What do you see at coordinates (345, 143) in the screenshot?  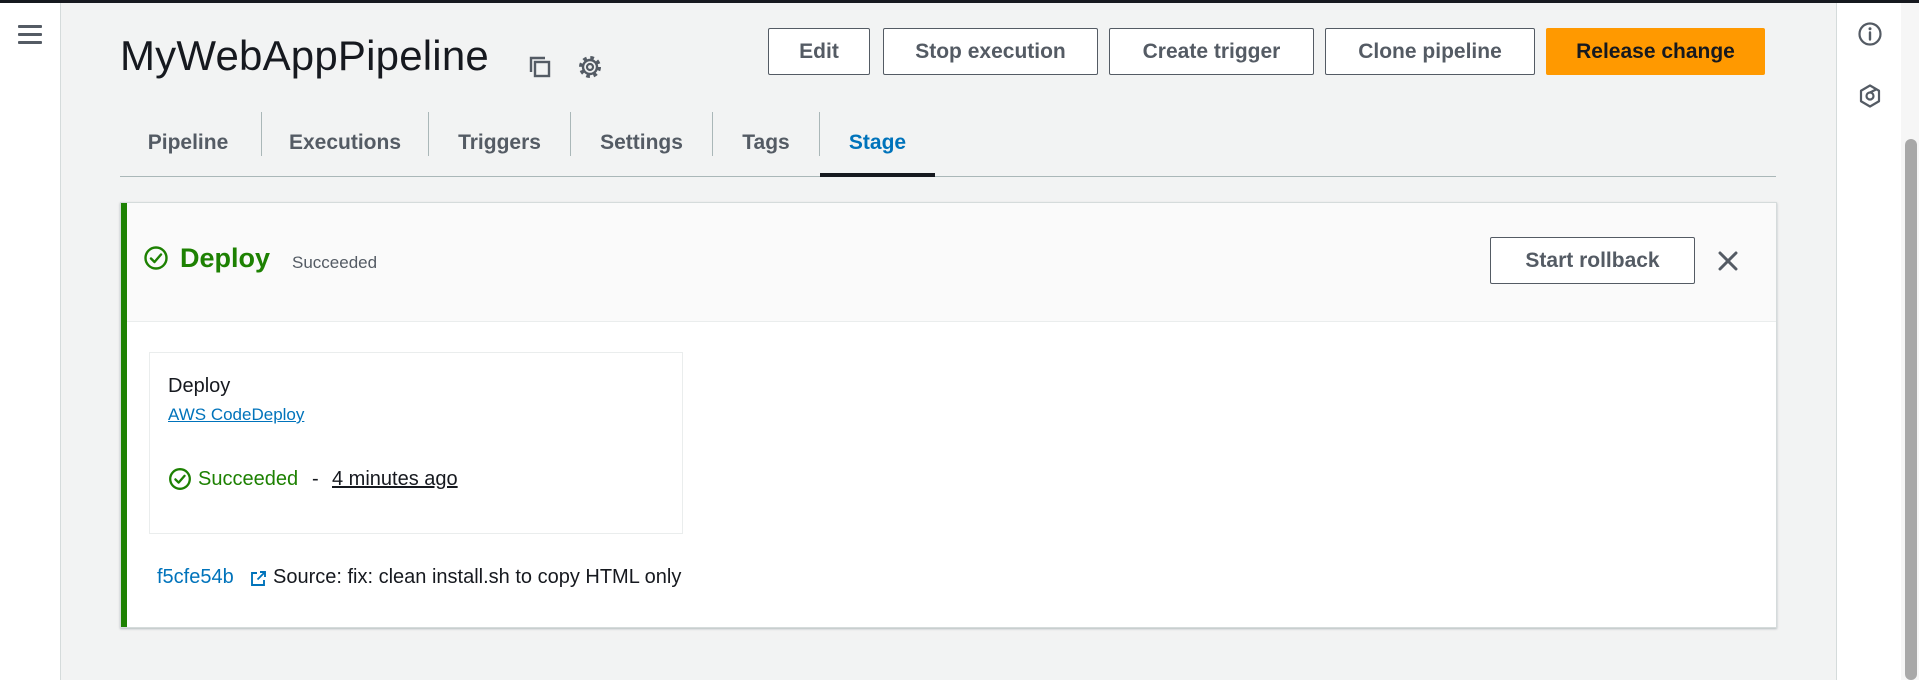 I see `tab-executions: Executions` at bounding box center [345, 143].